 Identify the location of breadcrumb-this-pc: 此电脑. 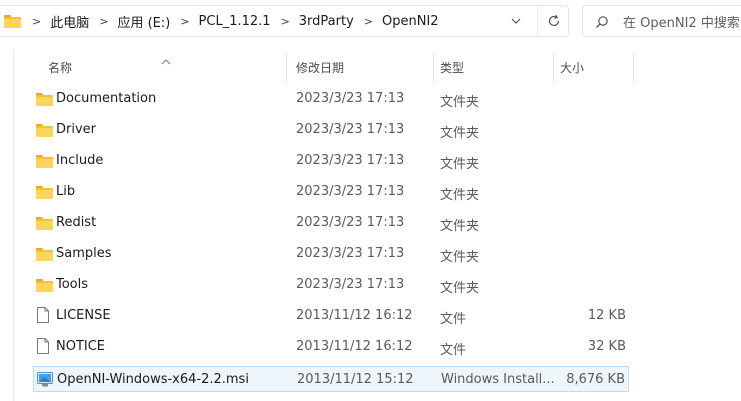
(69, 21).